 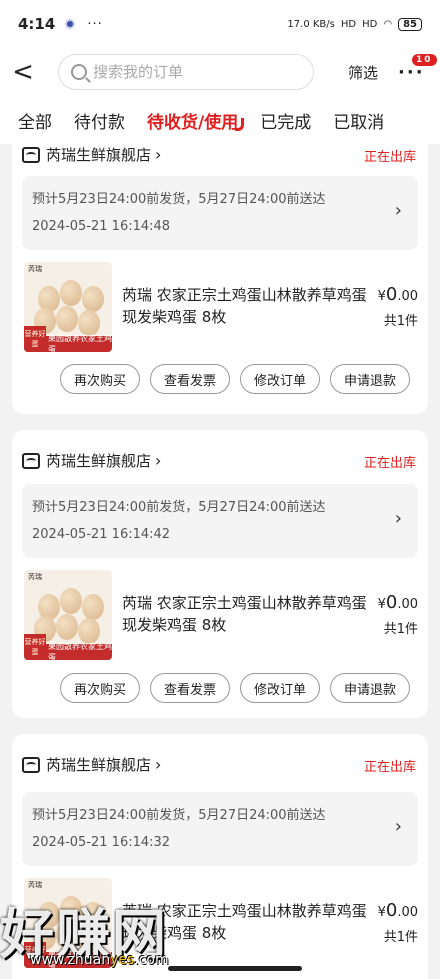 I want to click on tab-cancelled: 已取消, so click(x=358, y=120).